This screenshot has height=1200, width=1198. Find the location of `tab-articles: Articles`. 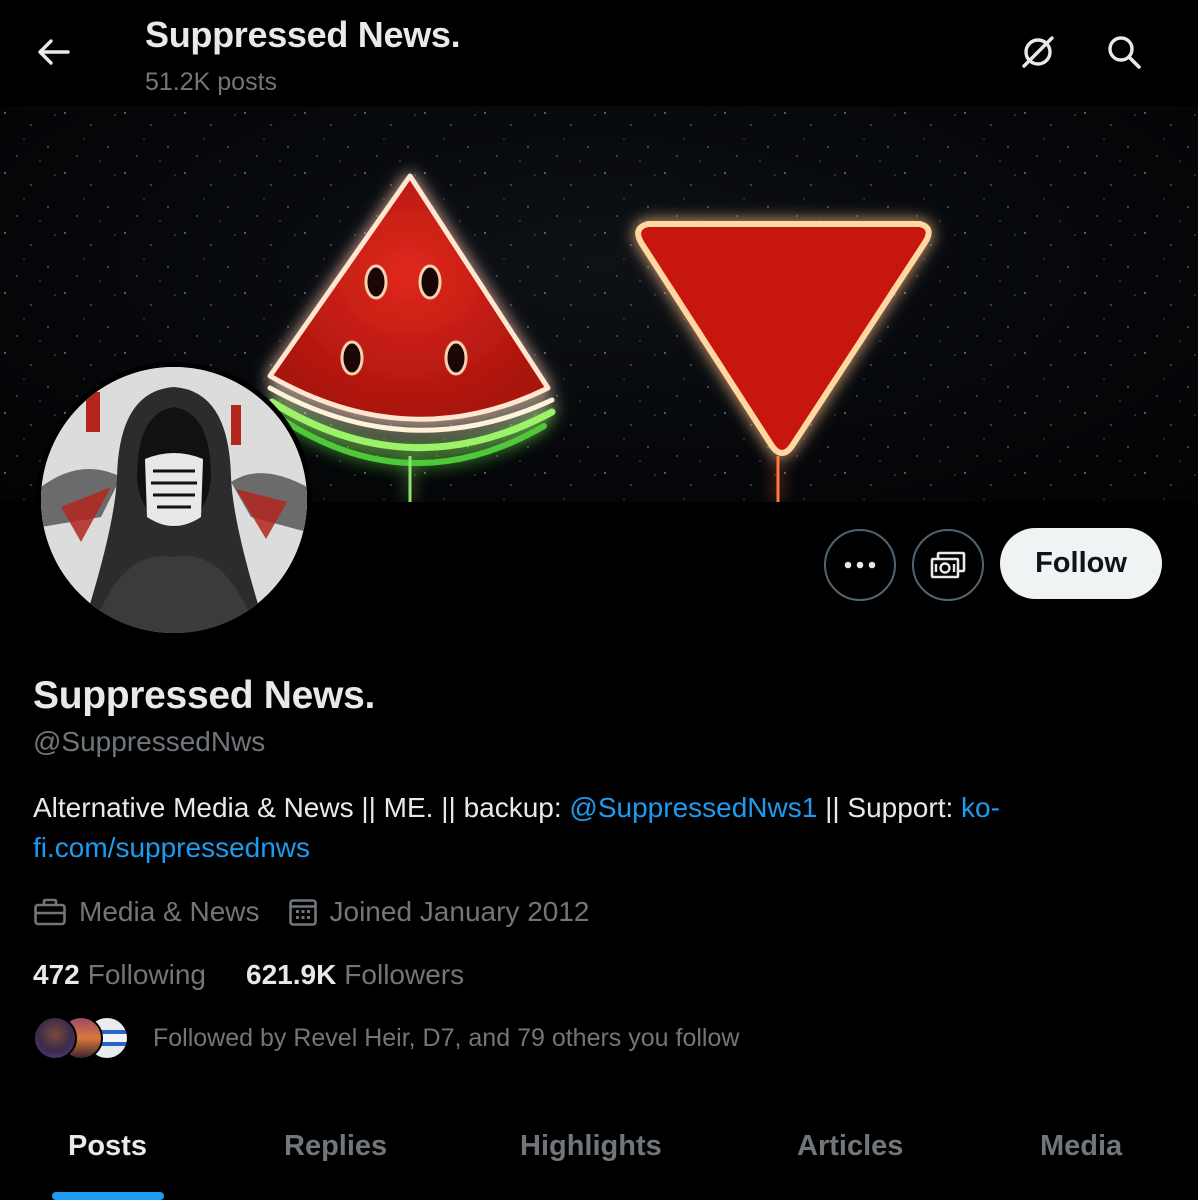

tab-articles: Articles is located at coordinates (850, 1146).